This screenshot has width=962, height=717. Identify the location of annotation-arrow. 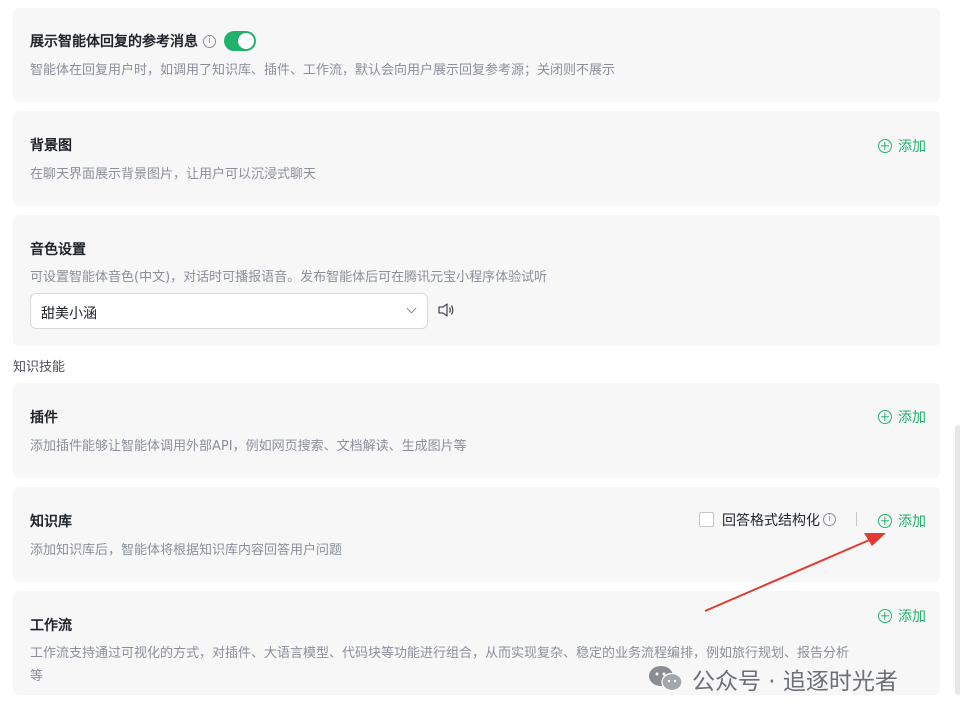
(795, 572).